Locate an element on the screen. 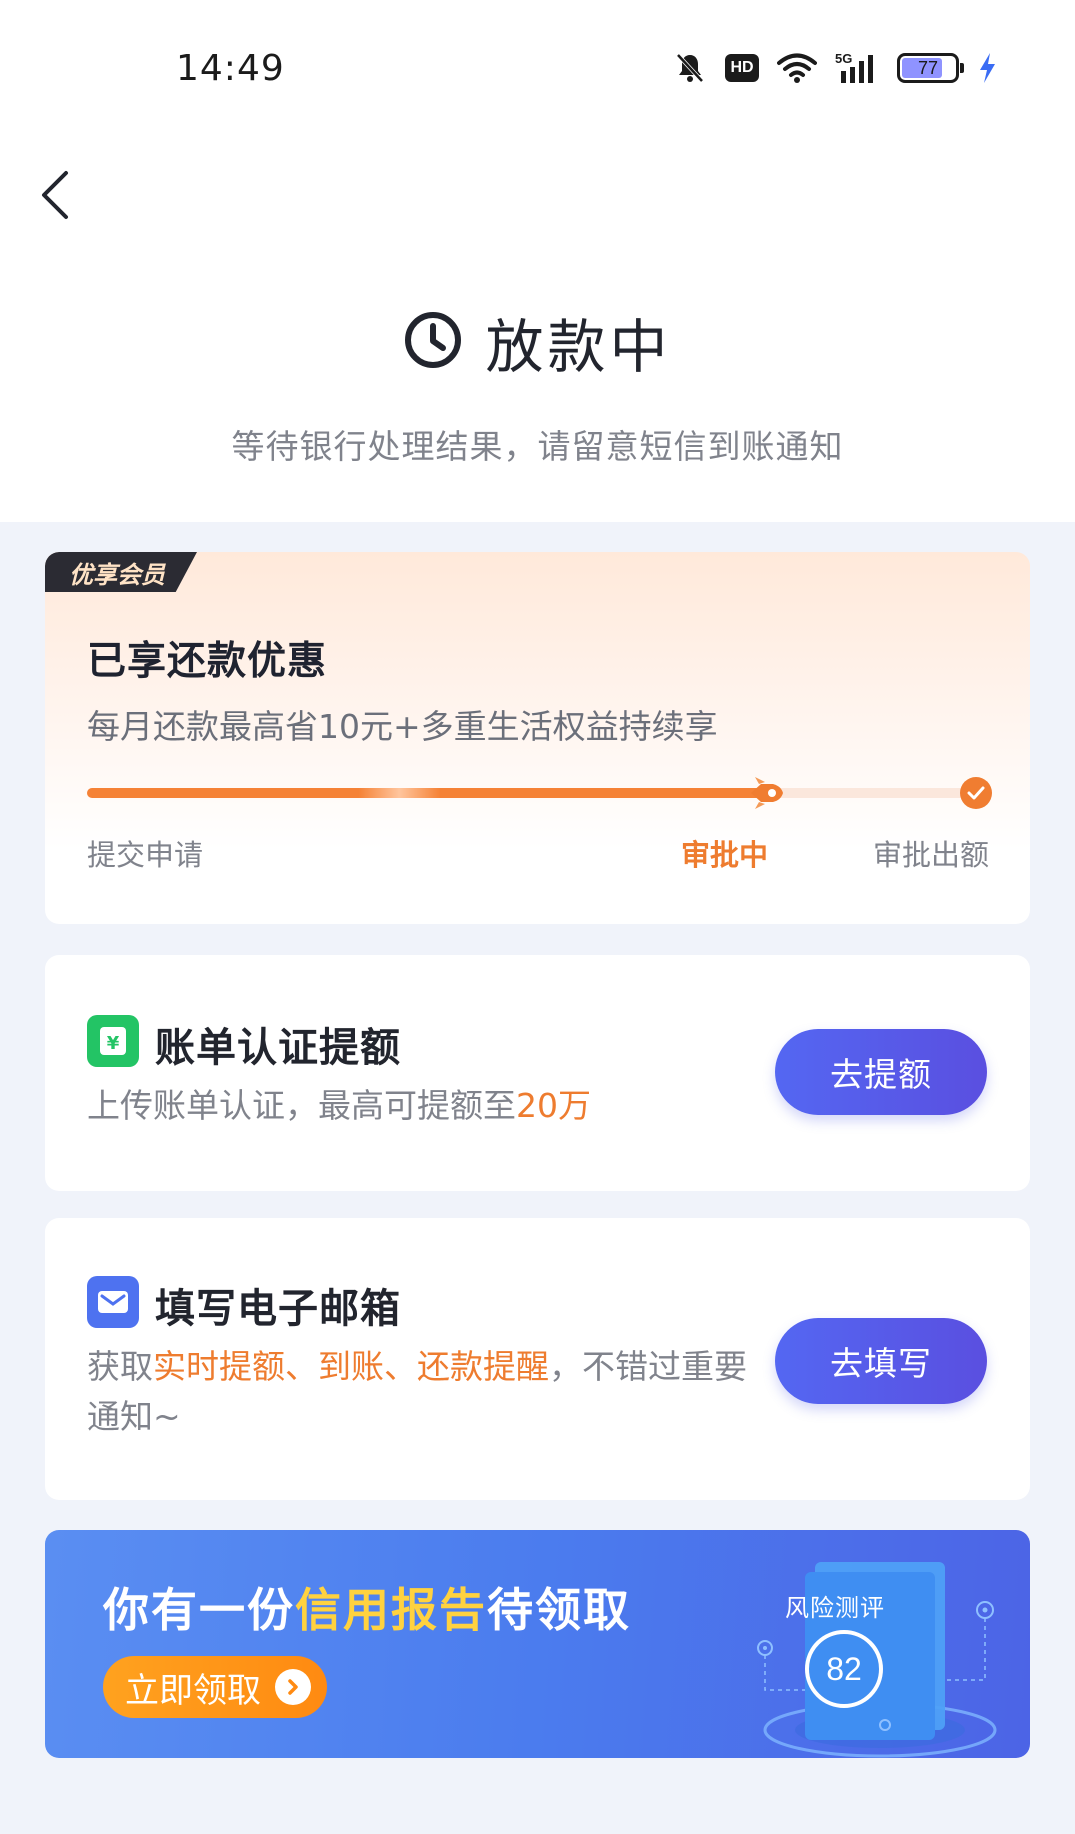 This screenshot has height=1834, width=1075. page-title-row: 放款中 is located at coordinates (537, 342).